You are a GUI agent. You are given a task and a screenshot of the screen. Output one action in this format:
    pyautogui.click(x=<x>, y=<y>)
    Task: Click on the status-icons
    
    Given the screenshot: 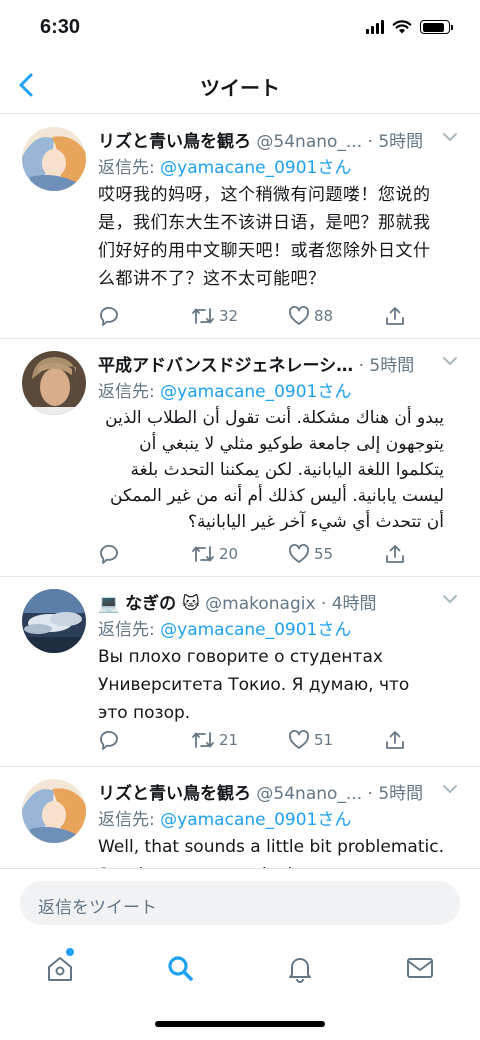 What is the action you would take?
    pyautogui.click(x=409, y=27)
    